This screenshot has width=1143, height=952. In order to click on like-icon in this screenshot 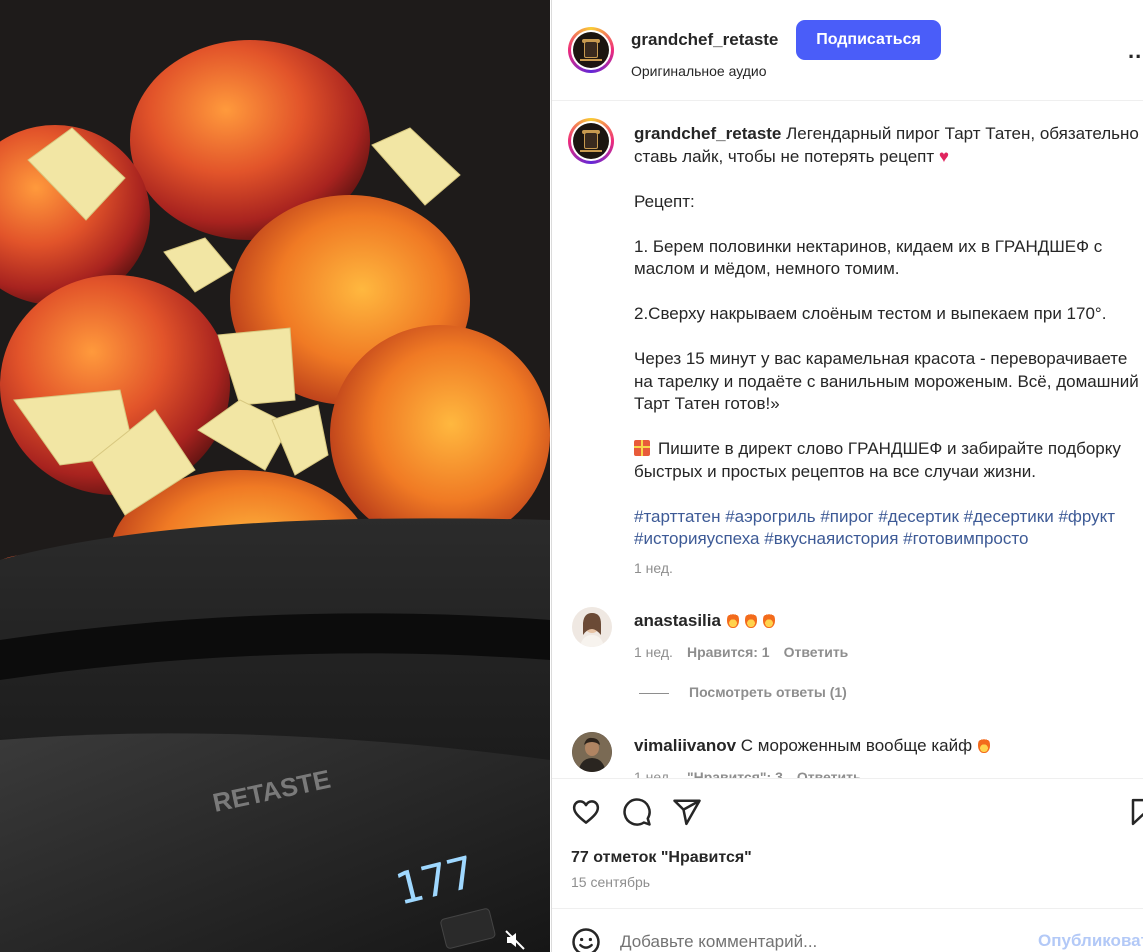, I will do `click(586, 812)`.